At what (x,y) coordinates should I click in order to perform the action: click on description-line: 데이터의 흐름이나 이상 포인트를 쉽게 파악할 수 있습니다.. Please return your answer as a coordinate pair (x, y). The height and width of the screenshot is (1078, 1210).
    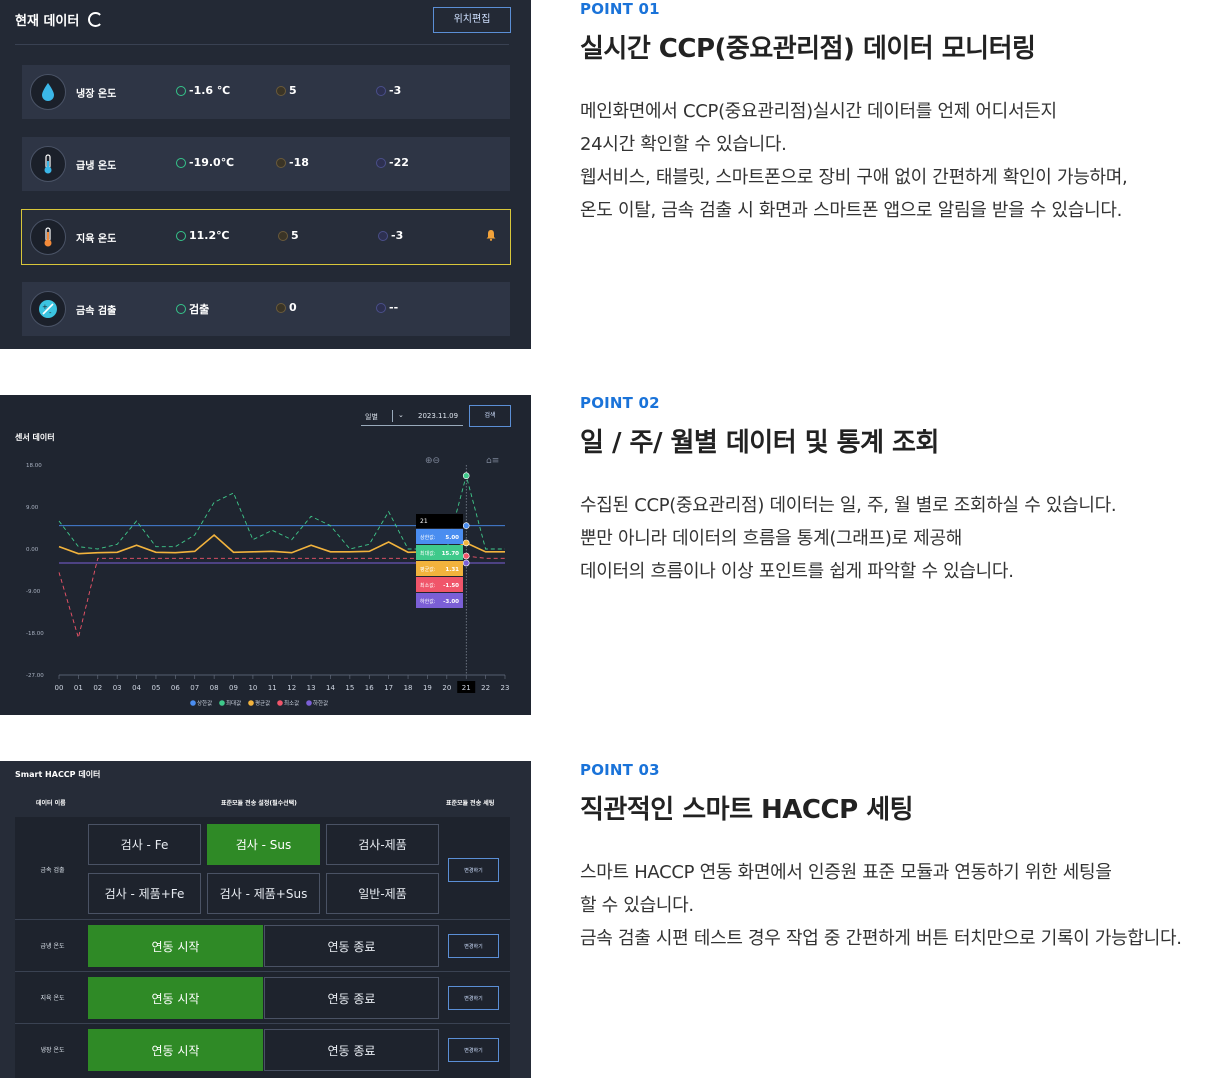
    Looking at the image, I should click on (797, 571).